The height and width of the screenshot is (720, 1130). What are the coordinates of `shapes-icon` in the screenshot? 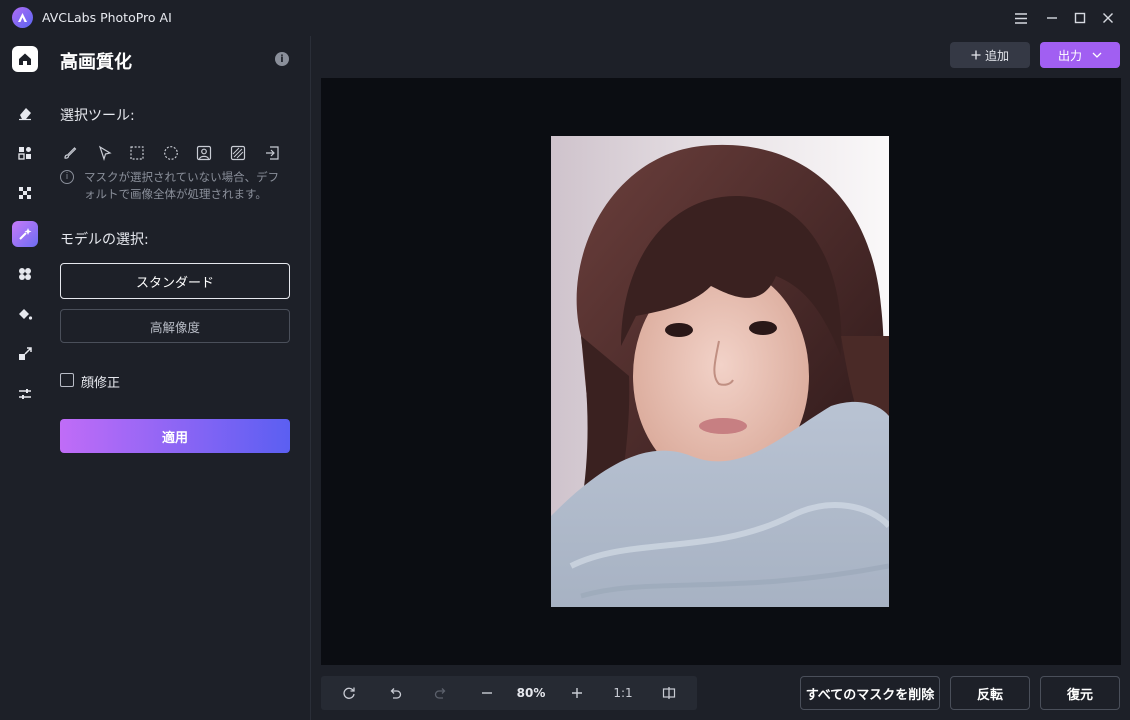 It's located at (24, 153).